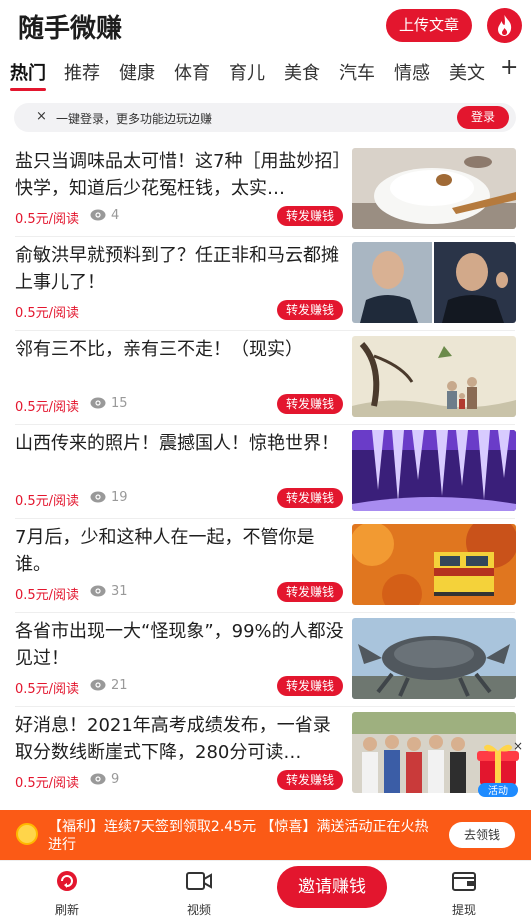  I want to click on article-item: 7月后，少和这种人在一起，不管你是谁。 0.5元/阅读 31 转发赚钱, so click(265, 566).